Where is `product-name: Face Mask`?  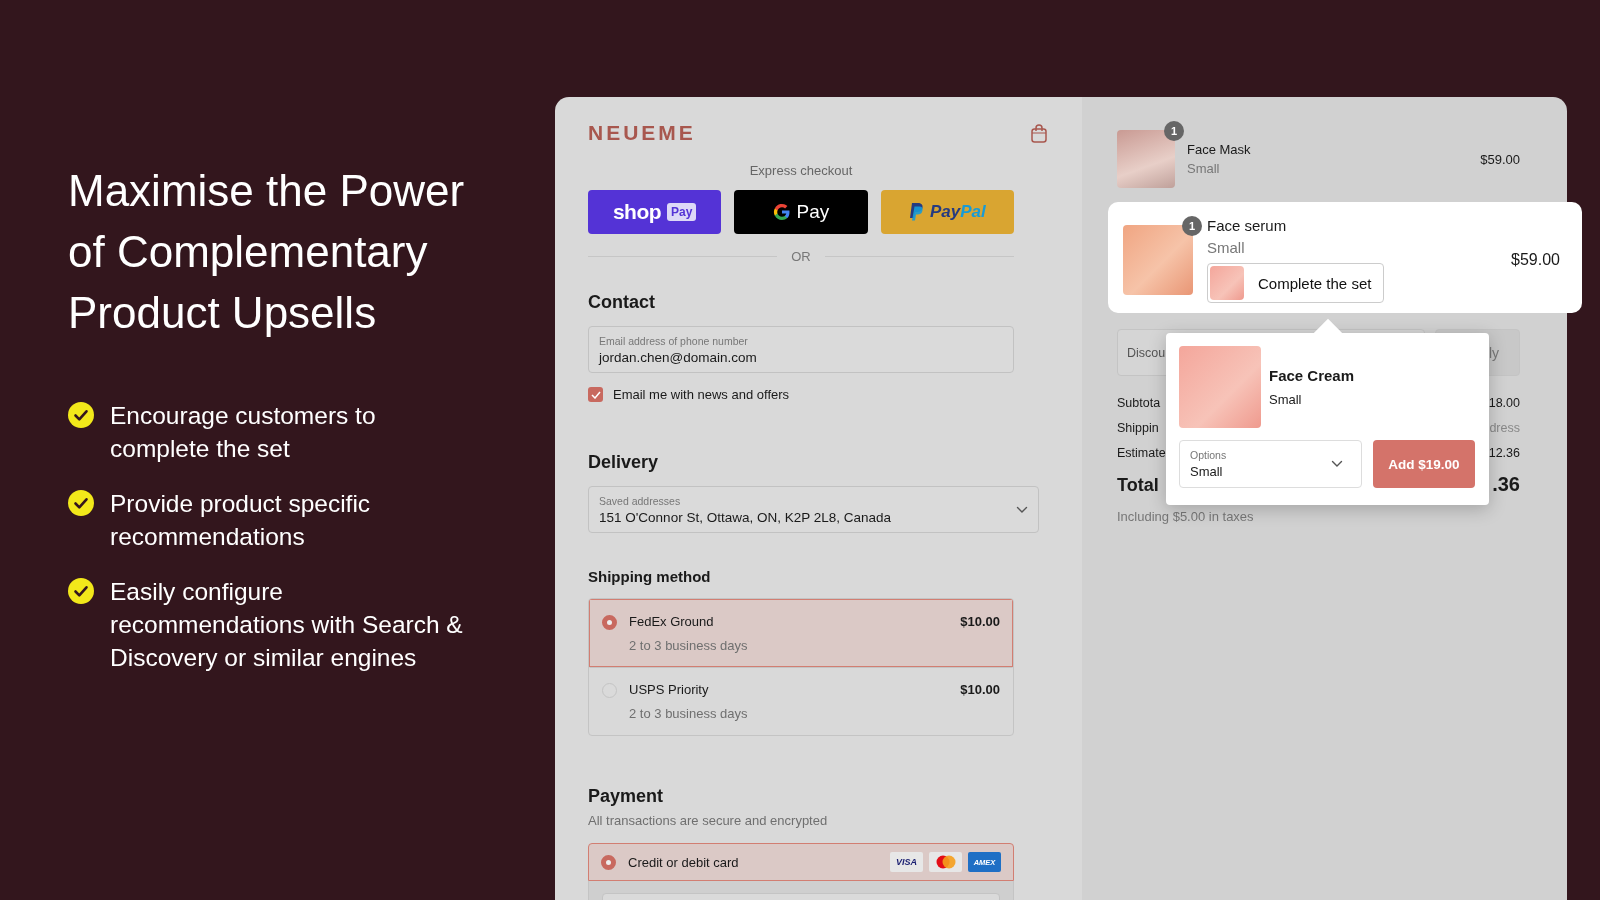
product-name: Face Mask is located at coordinates (1219, 149).